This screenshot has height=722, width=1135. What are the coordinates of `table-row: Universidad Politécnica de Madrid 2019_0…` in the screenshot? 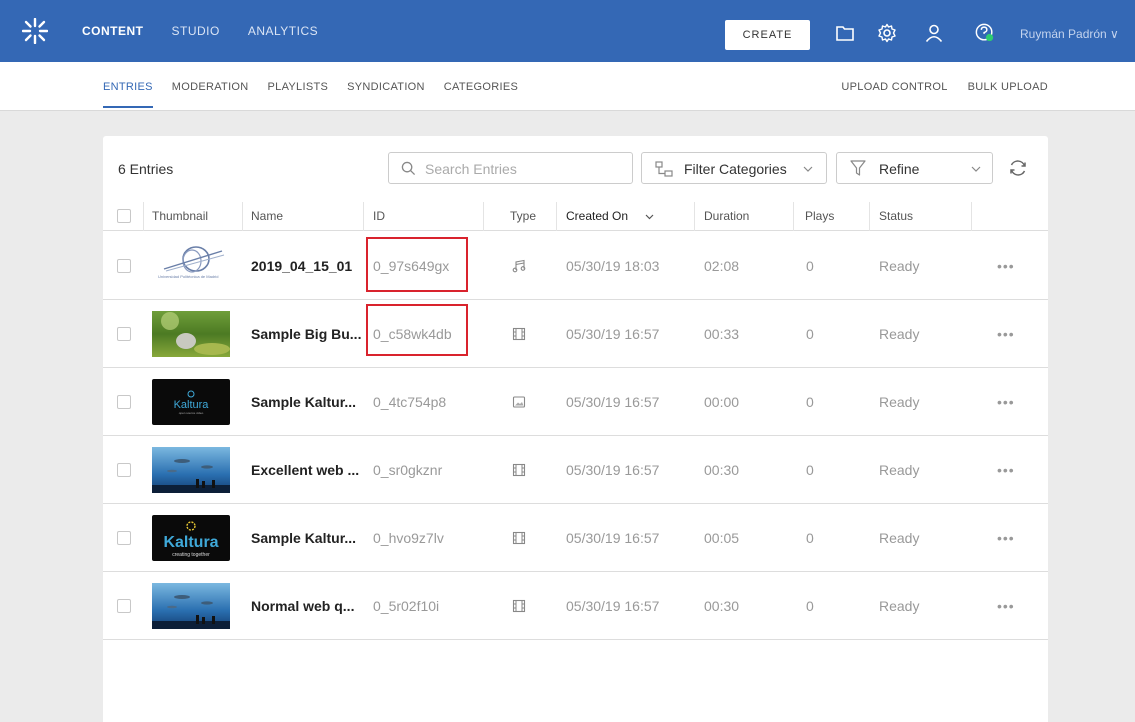 It's located at (575, 266).